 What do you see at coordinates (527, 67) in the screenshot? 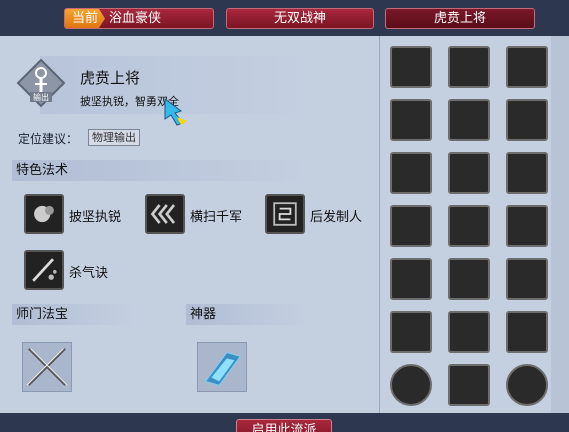
I see `swirl-icon` at bounding box center [527, 67].